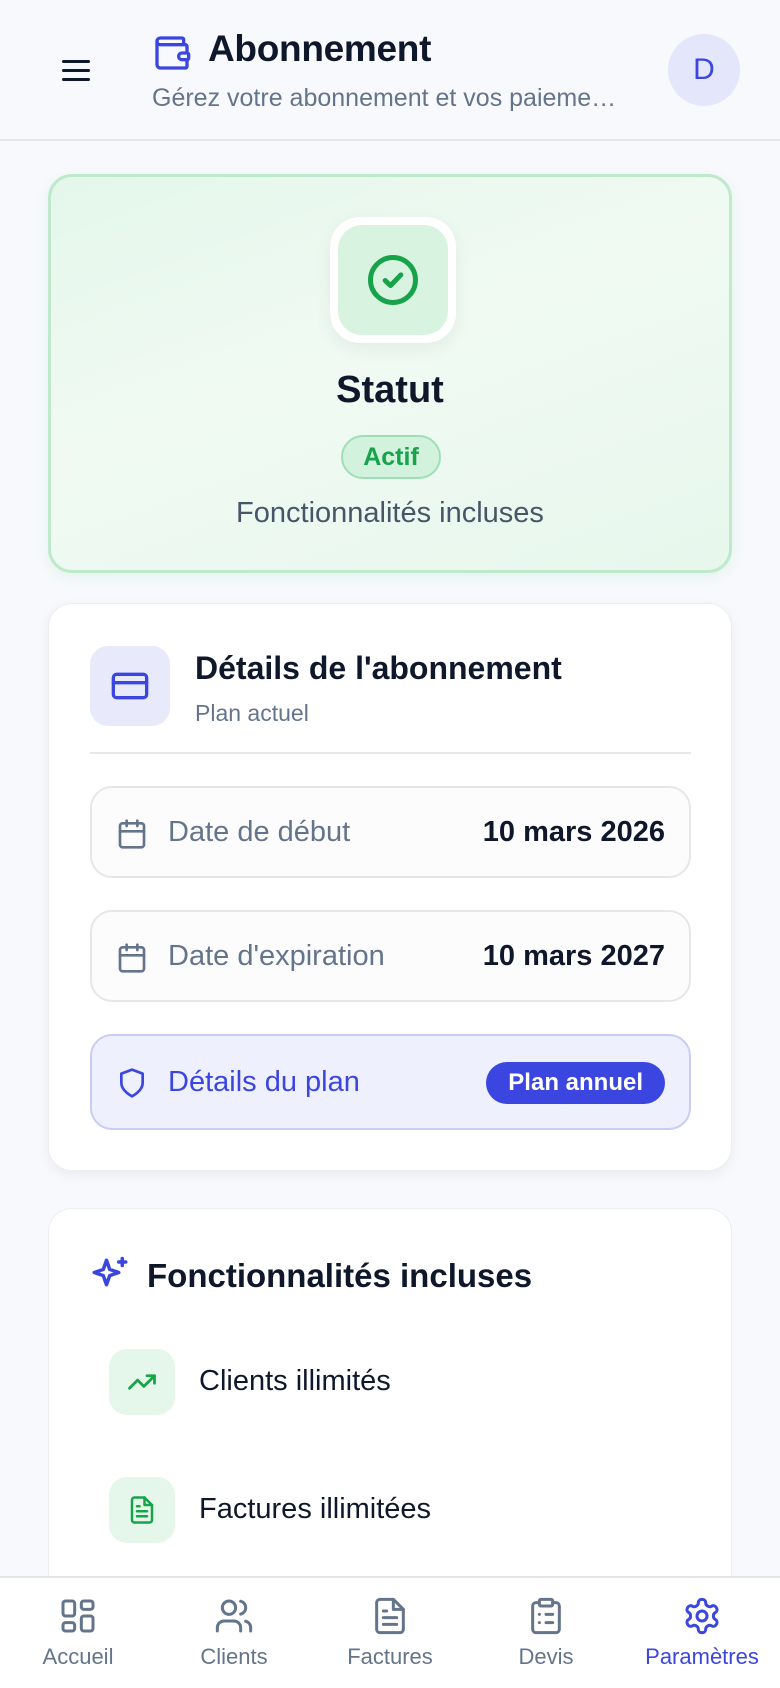  What do you see at coordinates (390, 390) in the screenshot?
I see `status-title: Statut` at bounding box center [390, 390].